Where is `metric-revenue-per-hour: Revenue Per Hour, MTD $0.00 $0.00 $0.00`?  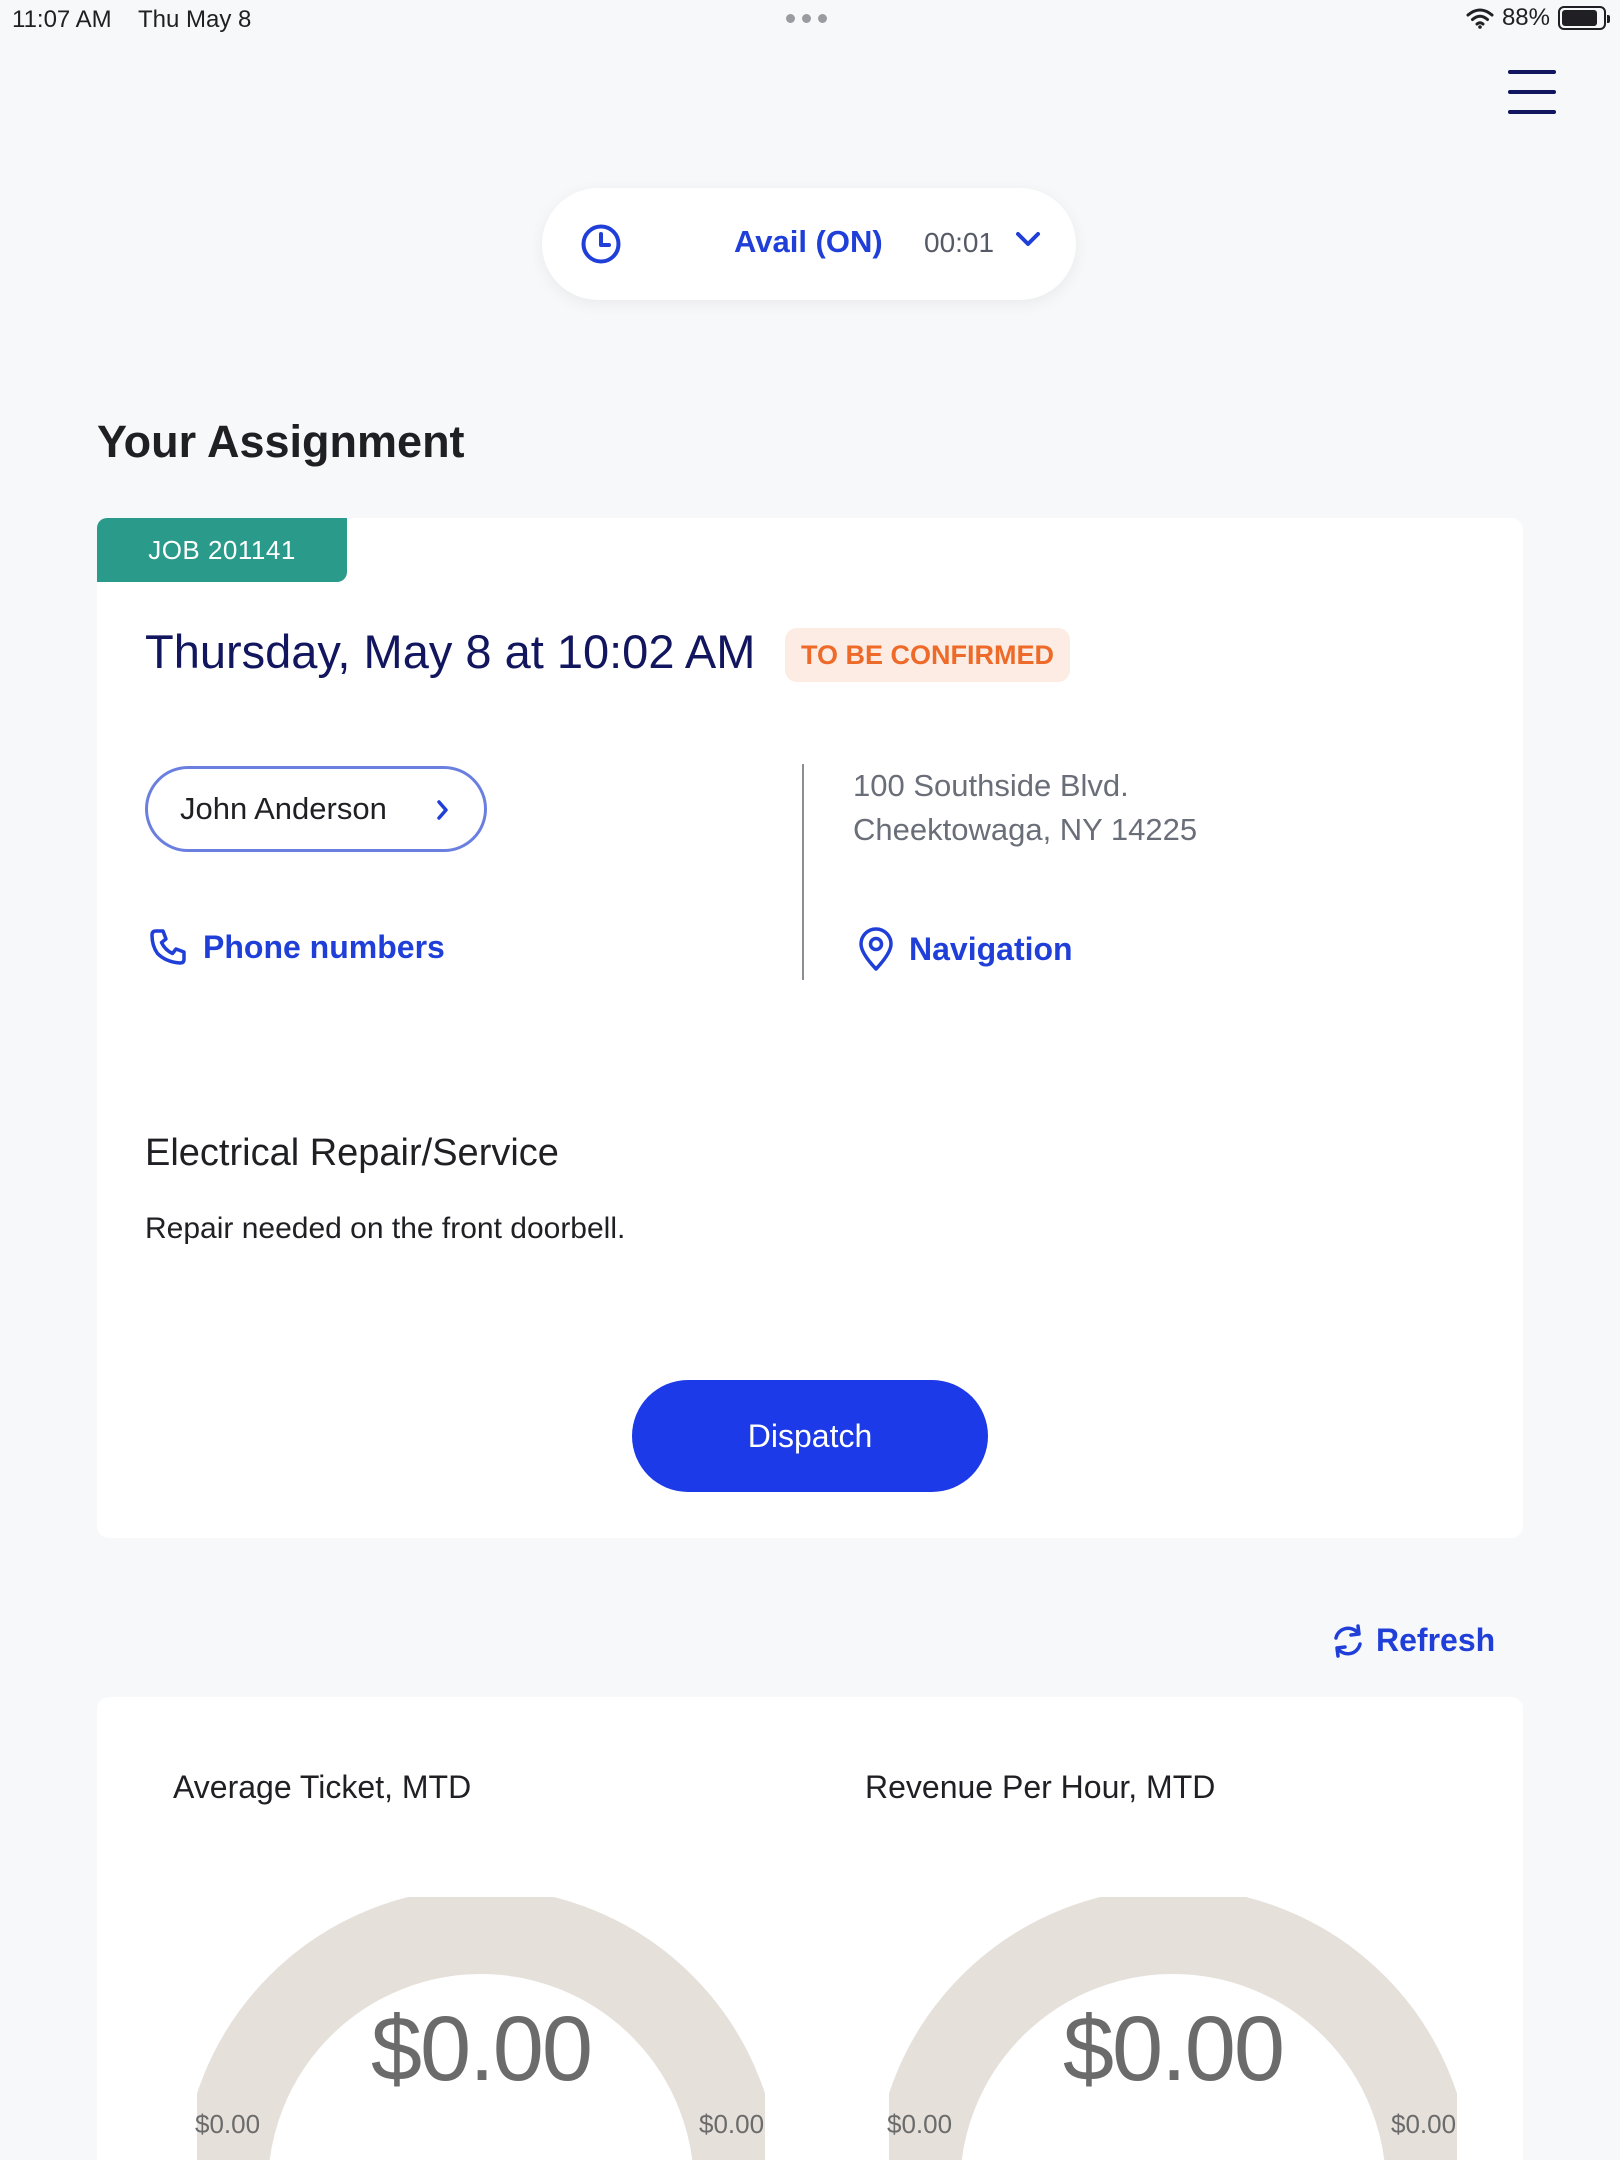
metric-revenue-per-hour: Revenue Per Hour, MTD $0.00 $0.00 $0.00 is located at coordinates (1139, 1928).